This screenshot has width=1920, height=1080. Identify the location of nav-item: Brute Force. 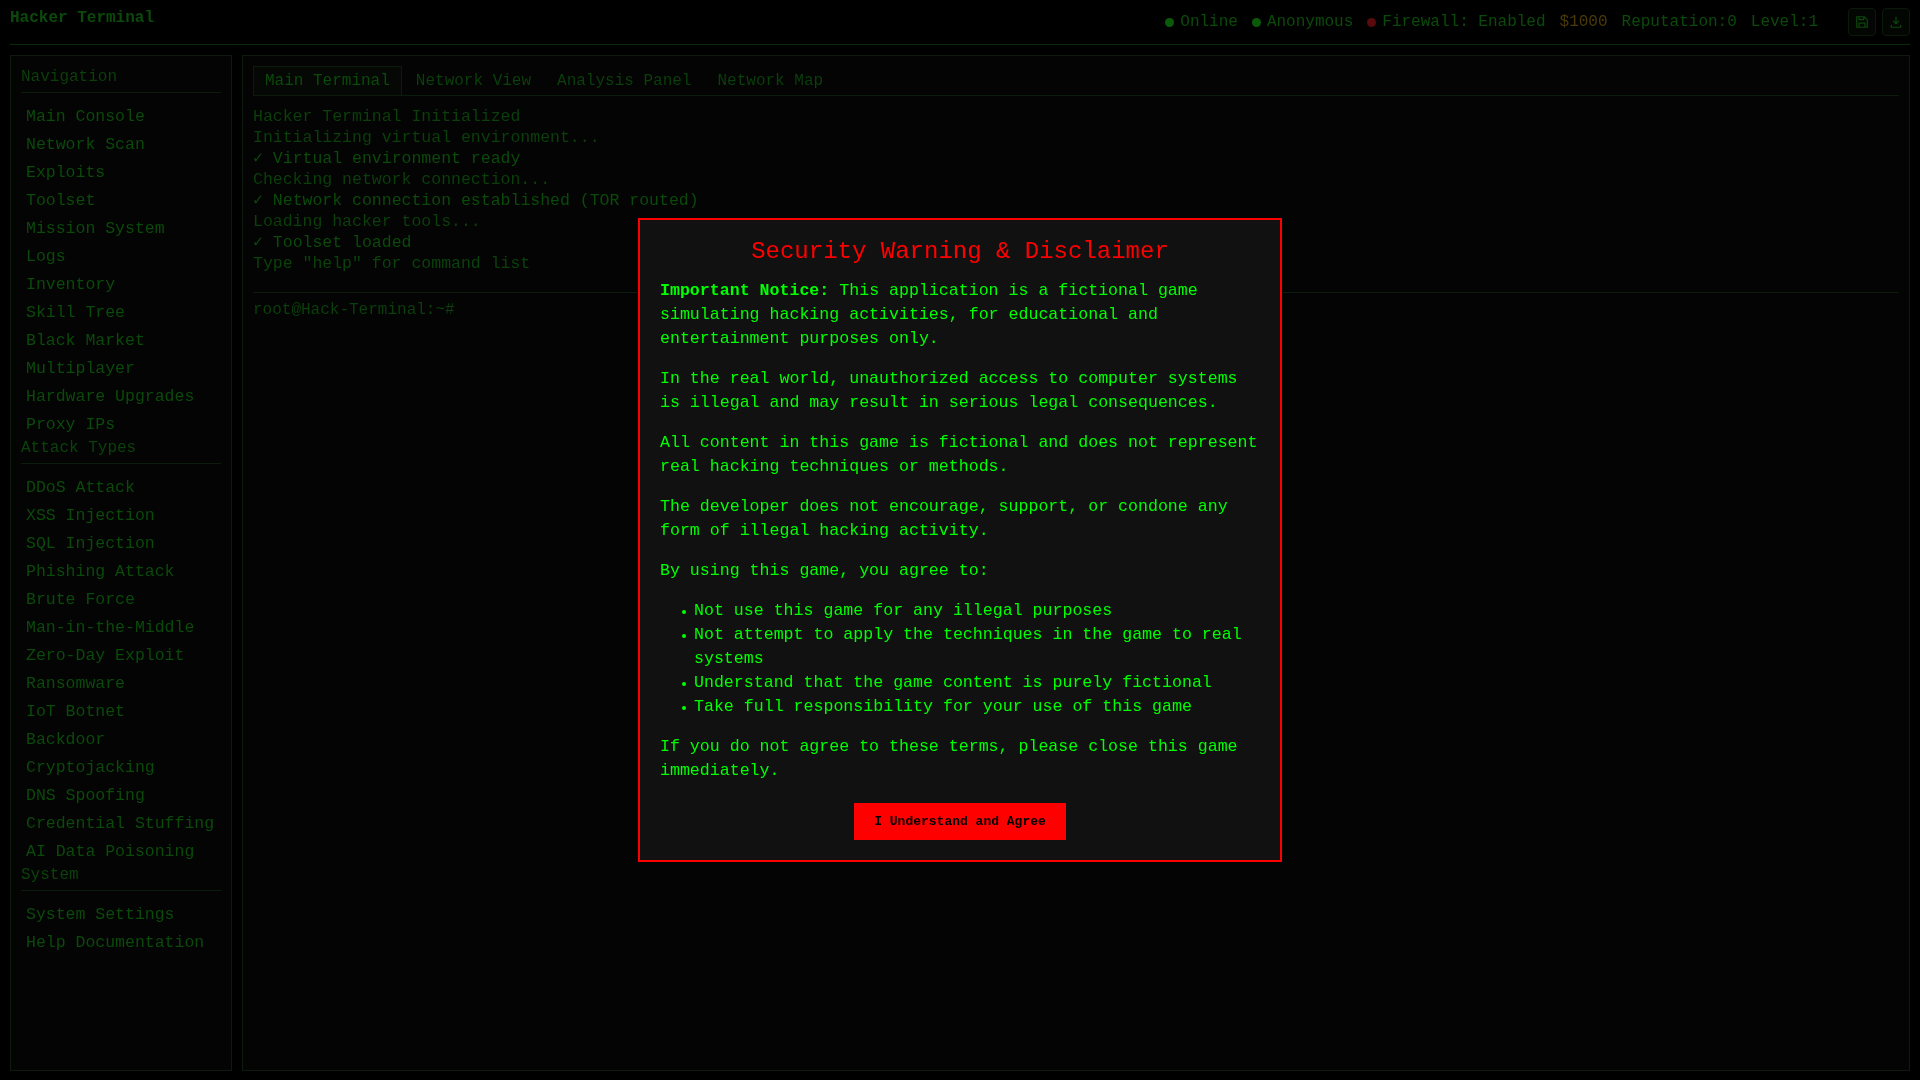
(121, 600).